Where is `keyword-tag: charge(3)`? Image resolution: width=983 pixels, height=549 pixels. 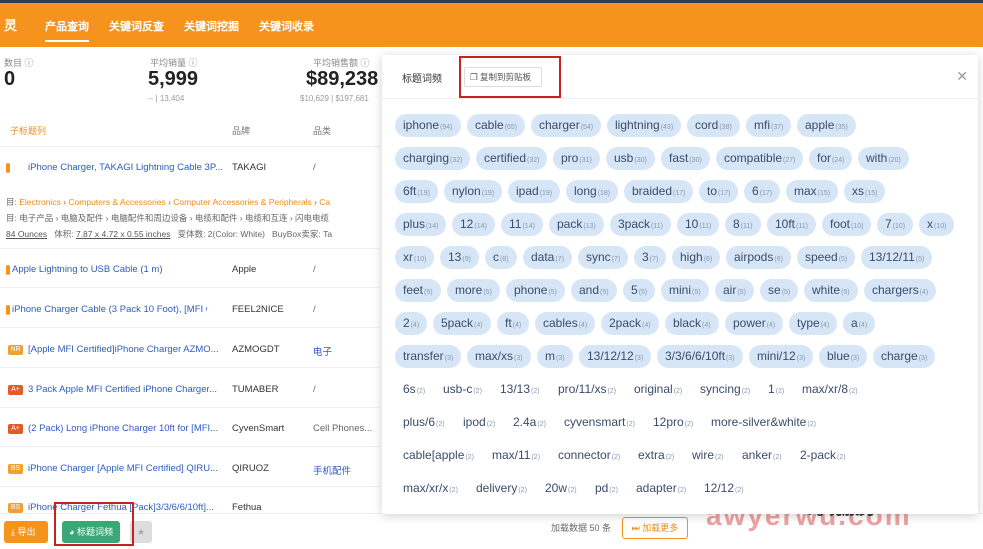
keyword-tag: charge(3) is located at coordinates (904, 356).